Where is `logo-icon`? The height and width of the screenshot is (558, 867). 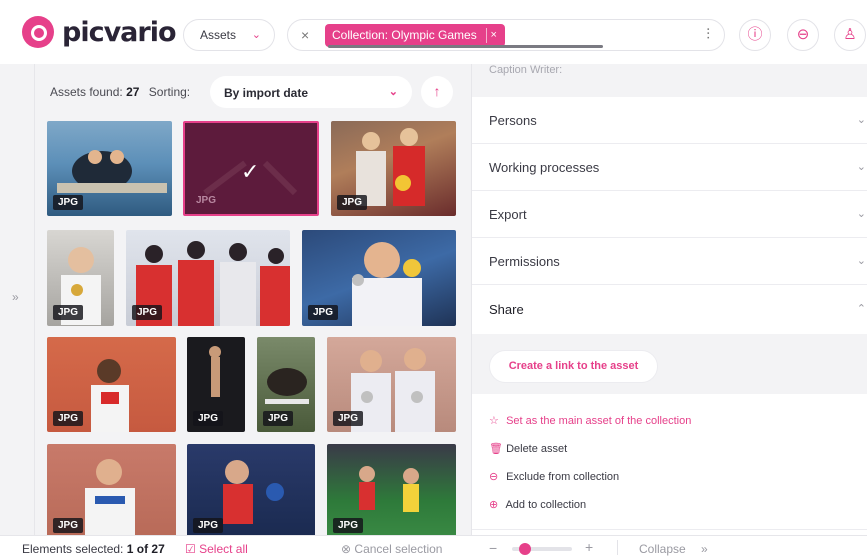 logo-icon is located at coordinates (38, 32).